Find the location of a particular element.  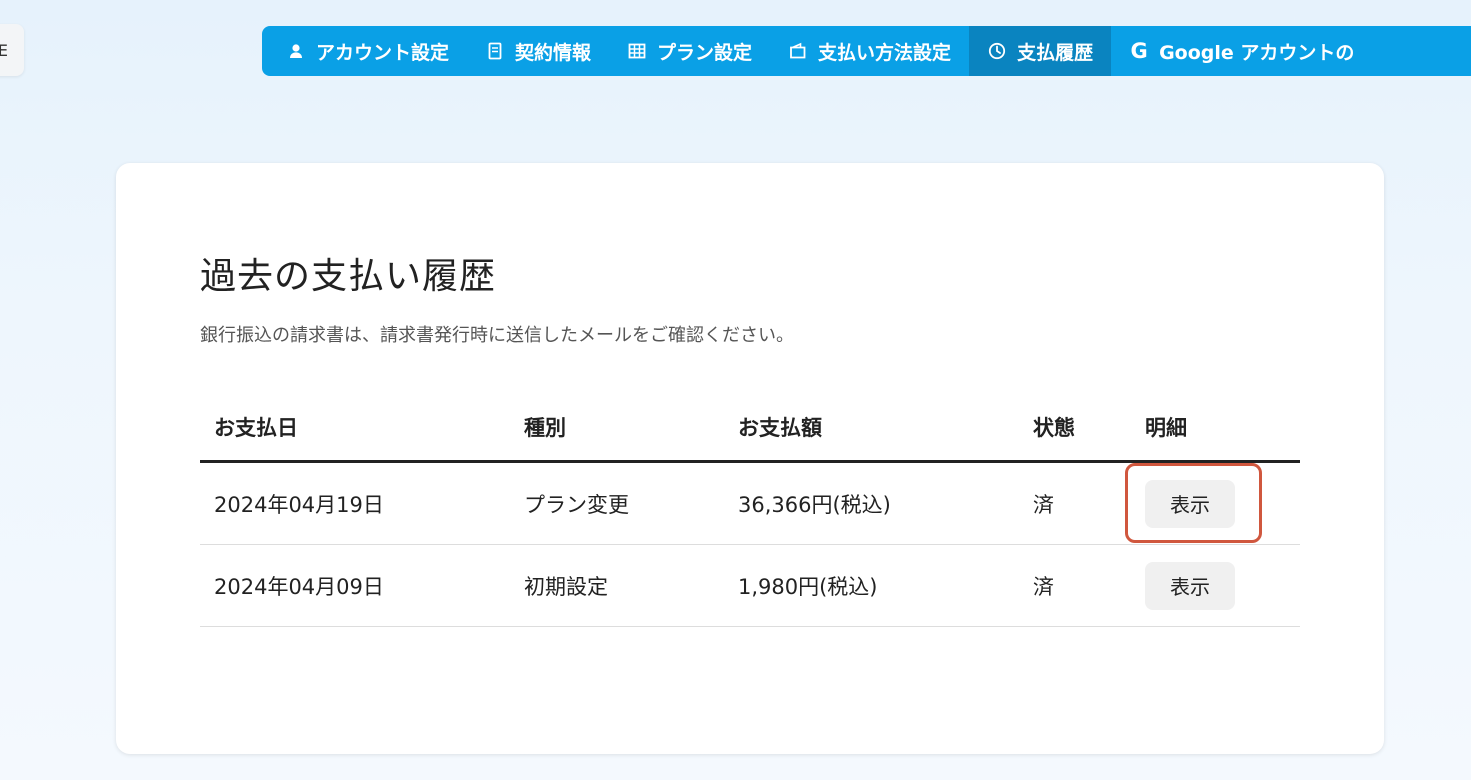

cell-date: 2024年04月19日 is located at coordinates (299, 504).